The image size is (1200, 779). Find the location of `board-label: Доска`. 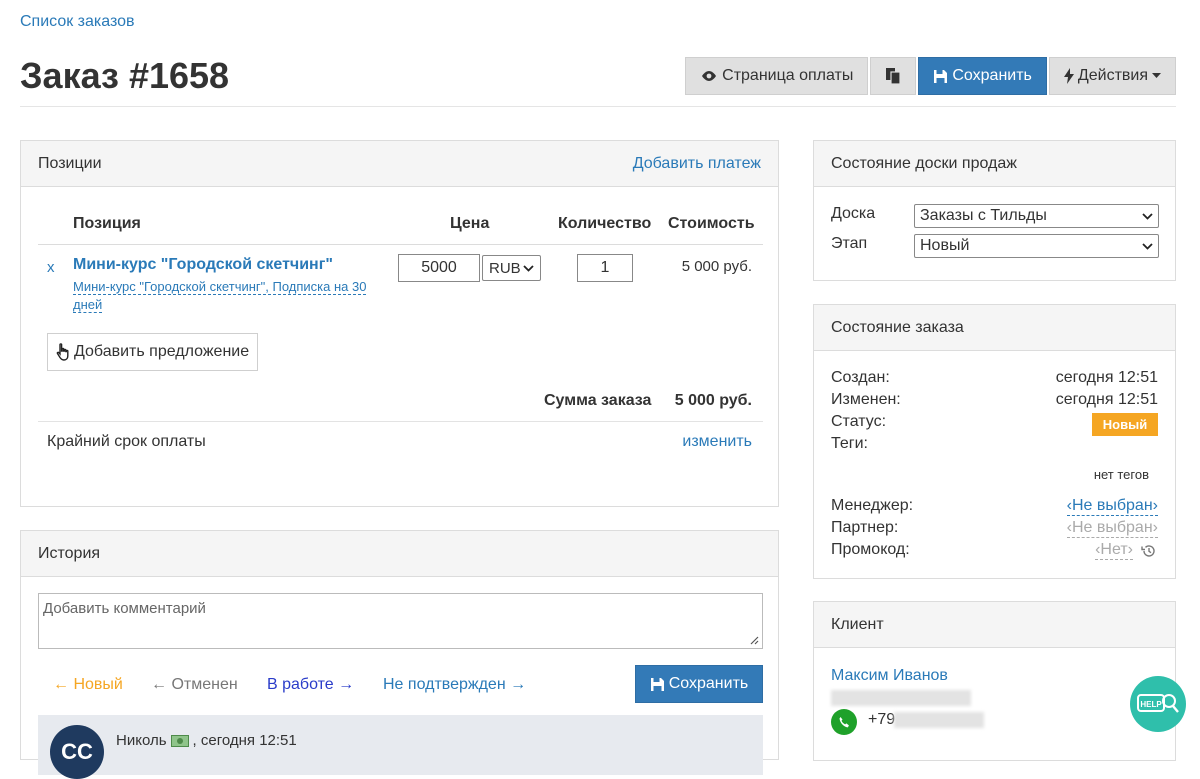

board-label: Доска is located at coordinates (853, 213).